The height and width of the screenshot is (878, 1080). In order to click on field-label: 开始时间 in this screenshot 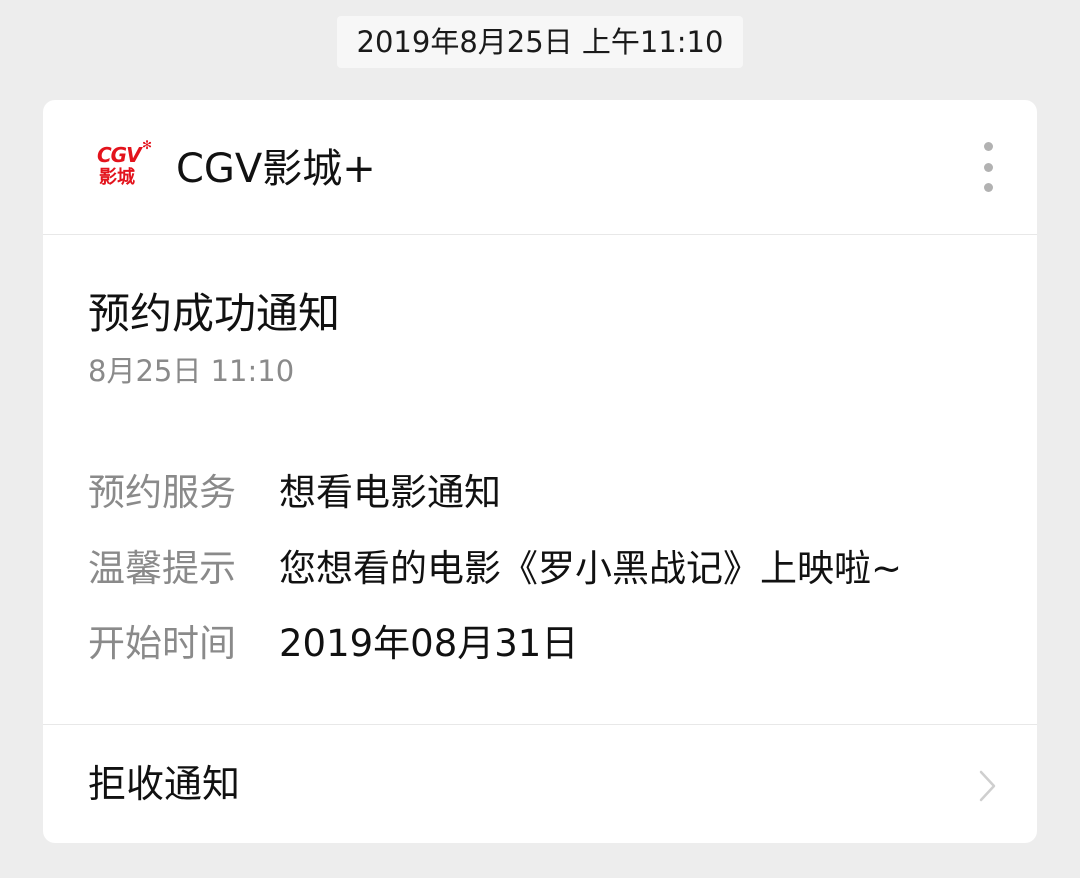, I will do `click(162, 643)`.